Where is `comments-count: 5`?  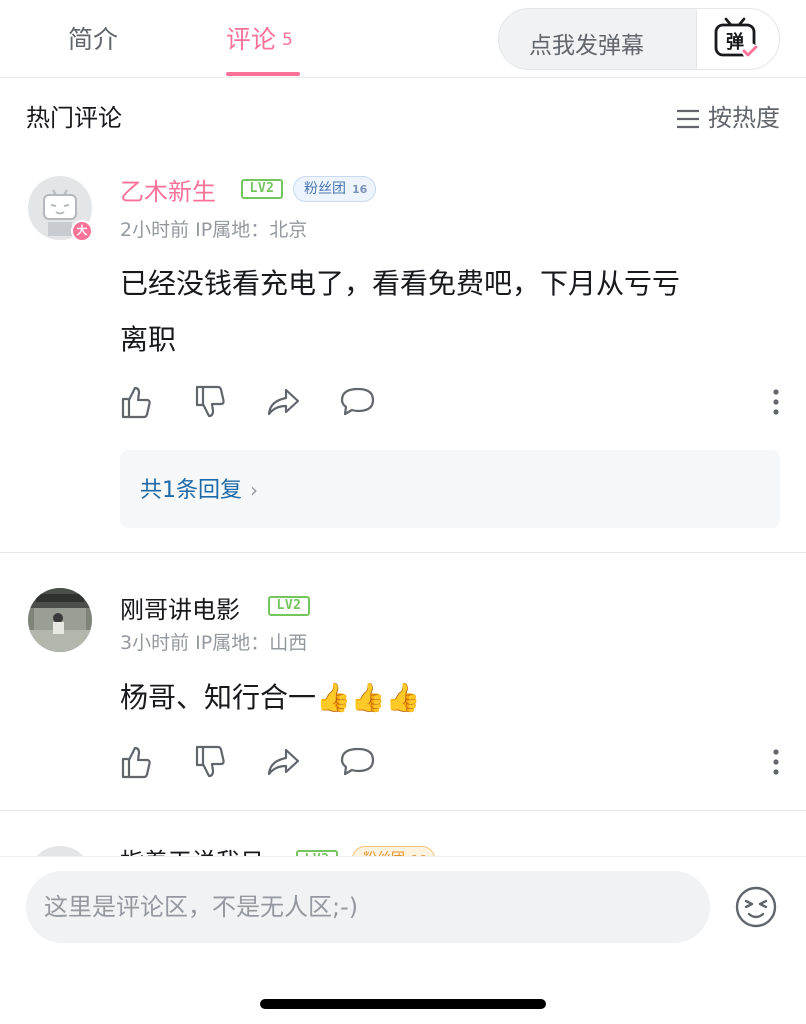 comments-count: 5 is located at coordinates (287, 40).